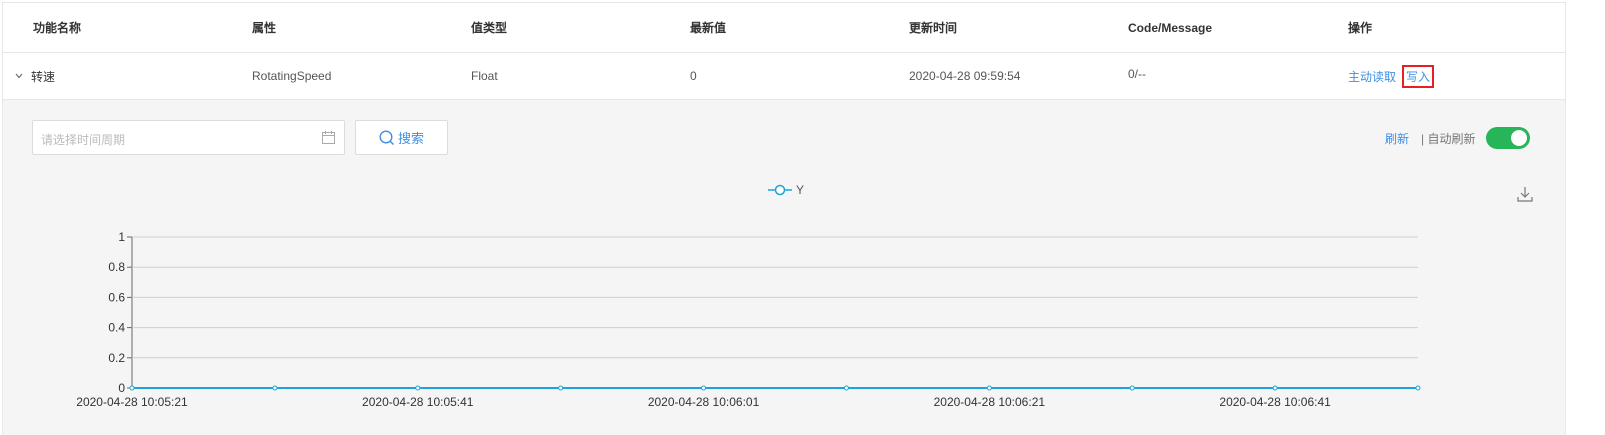  I want to click on header-update-time: 更新时间, so click(933, 28).